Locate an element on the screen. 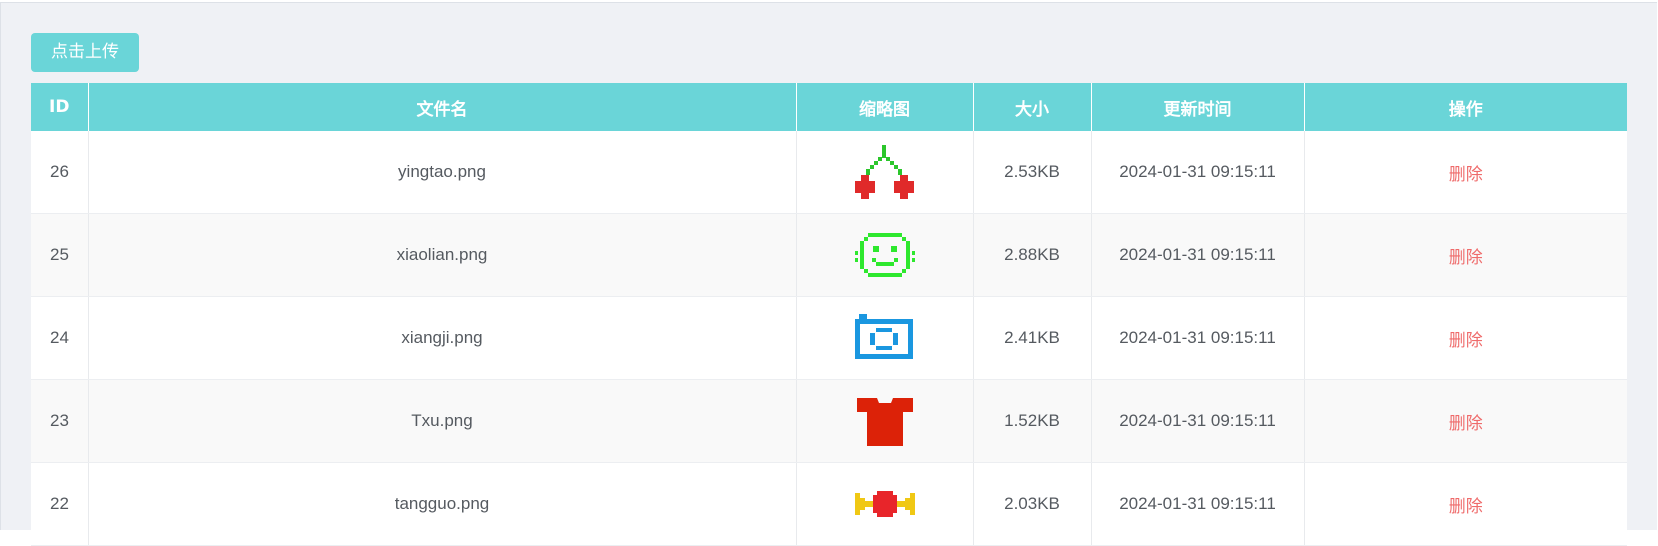  column-header-thumbnail: 缩略图 is located at coordinates (885, 107).